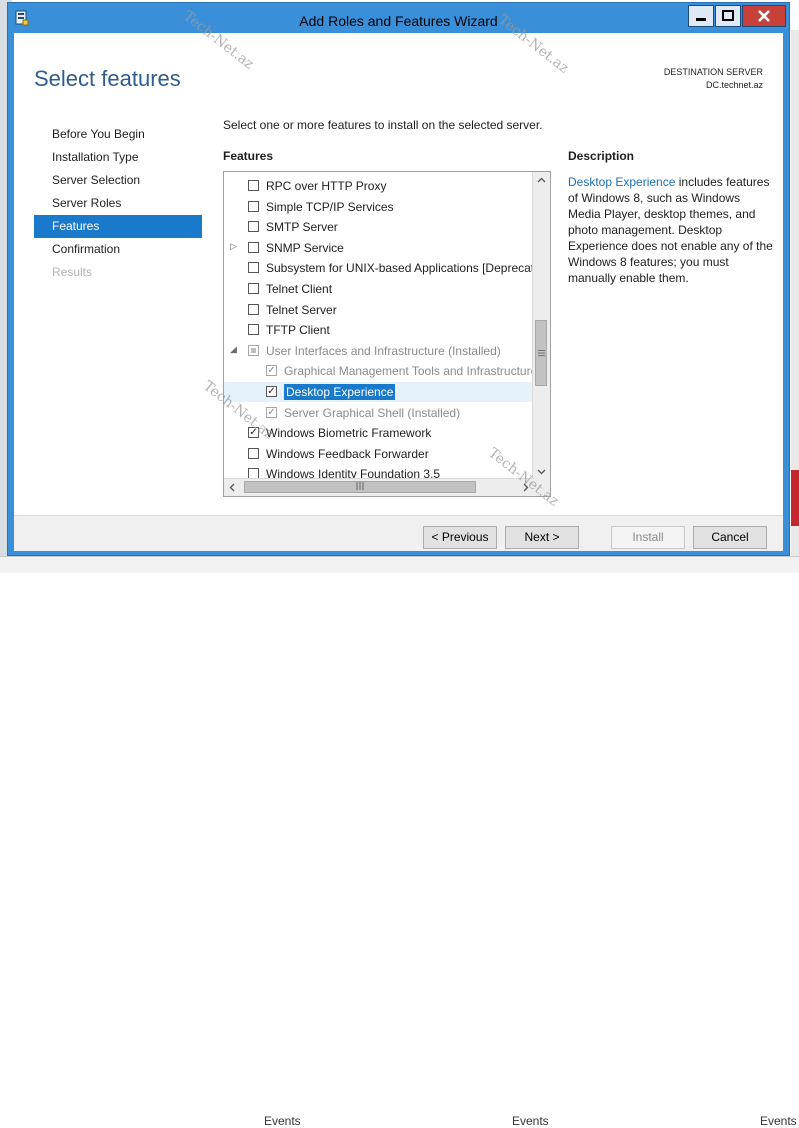  What do you see at coordinates (379, 330) in the screenshot?
I see `feature-row: TFTP Client` at bounding box center [379, 330].